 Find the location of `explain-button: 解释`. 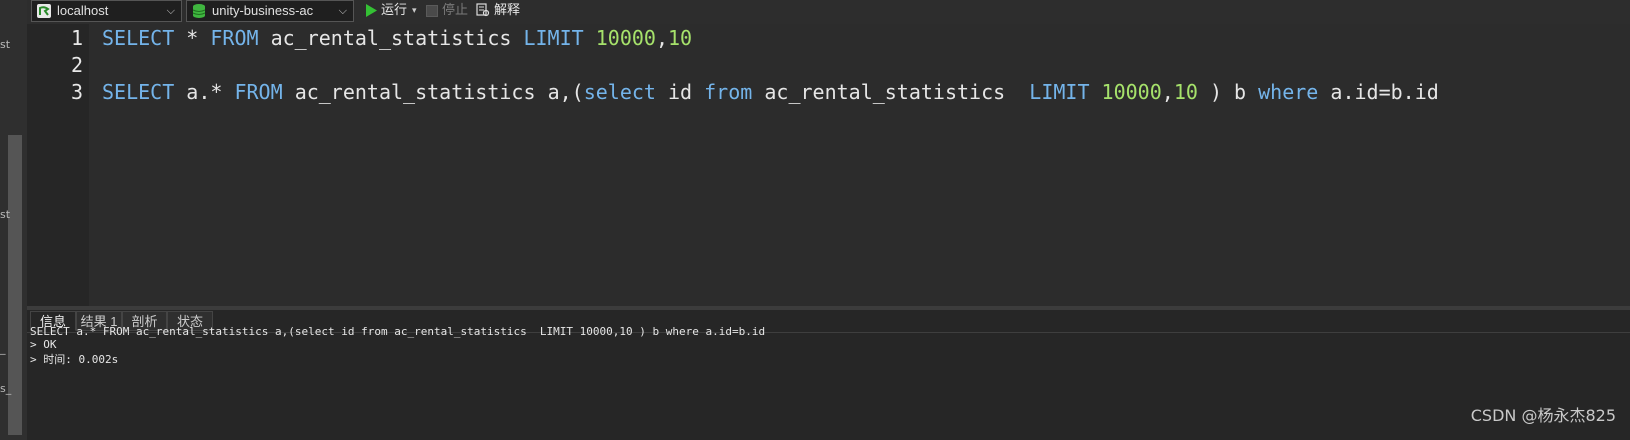

explain-button: 解释 is located at coordinates (501, 11).